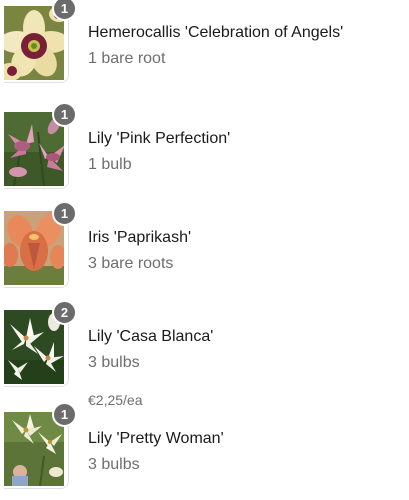 The height and width of the screenshot is (500, 409). Describe the element at coordinates (156, 439) in the screenshot. I see `product-name: Lily 'Pretty Woman'` at that location.